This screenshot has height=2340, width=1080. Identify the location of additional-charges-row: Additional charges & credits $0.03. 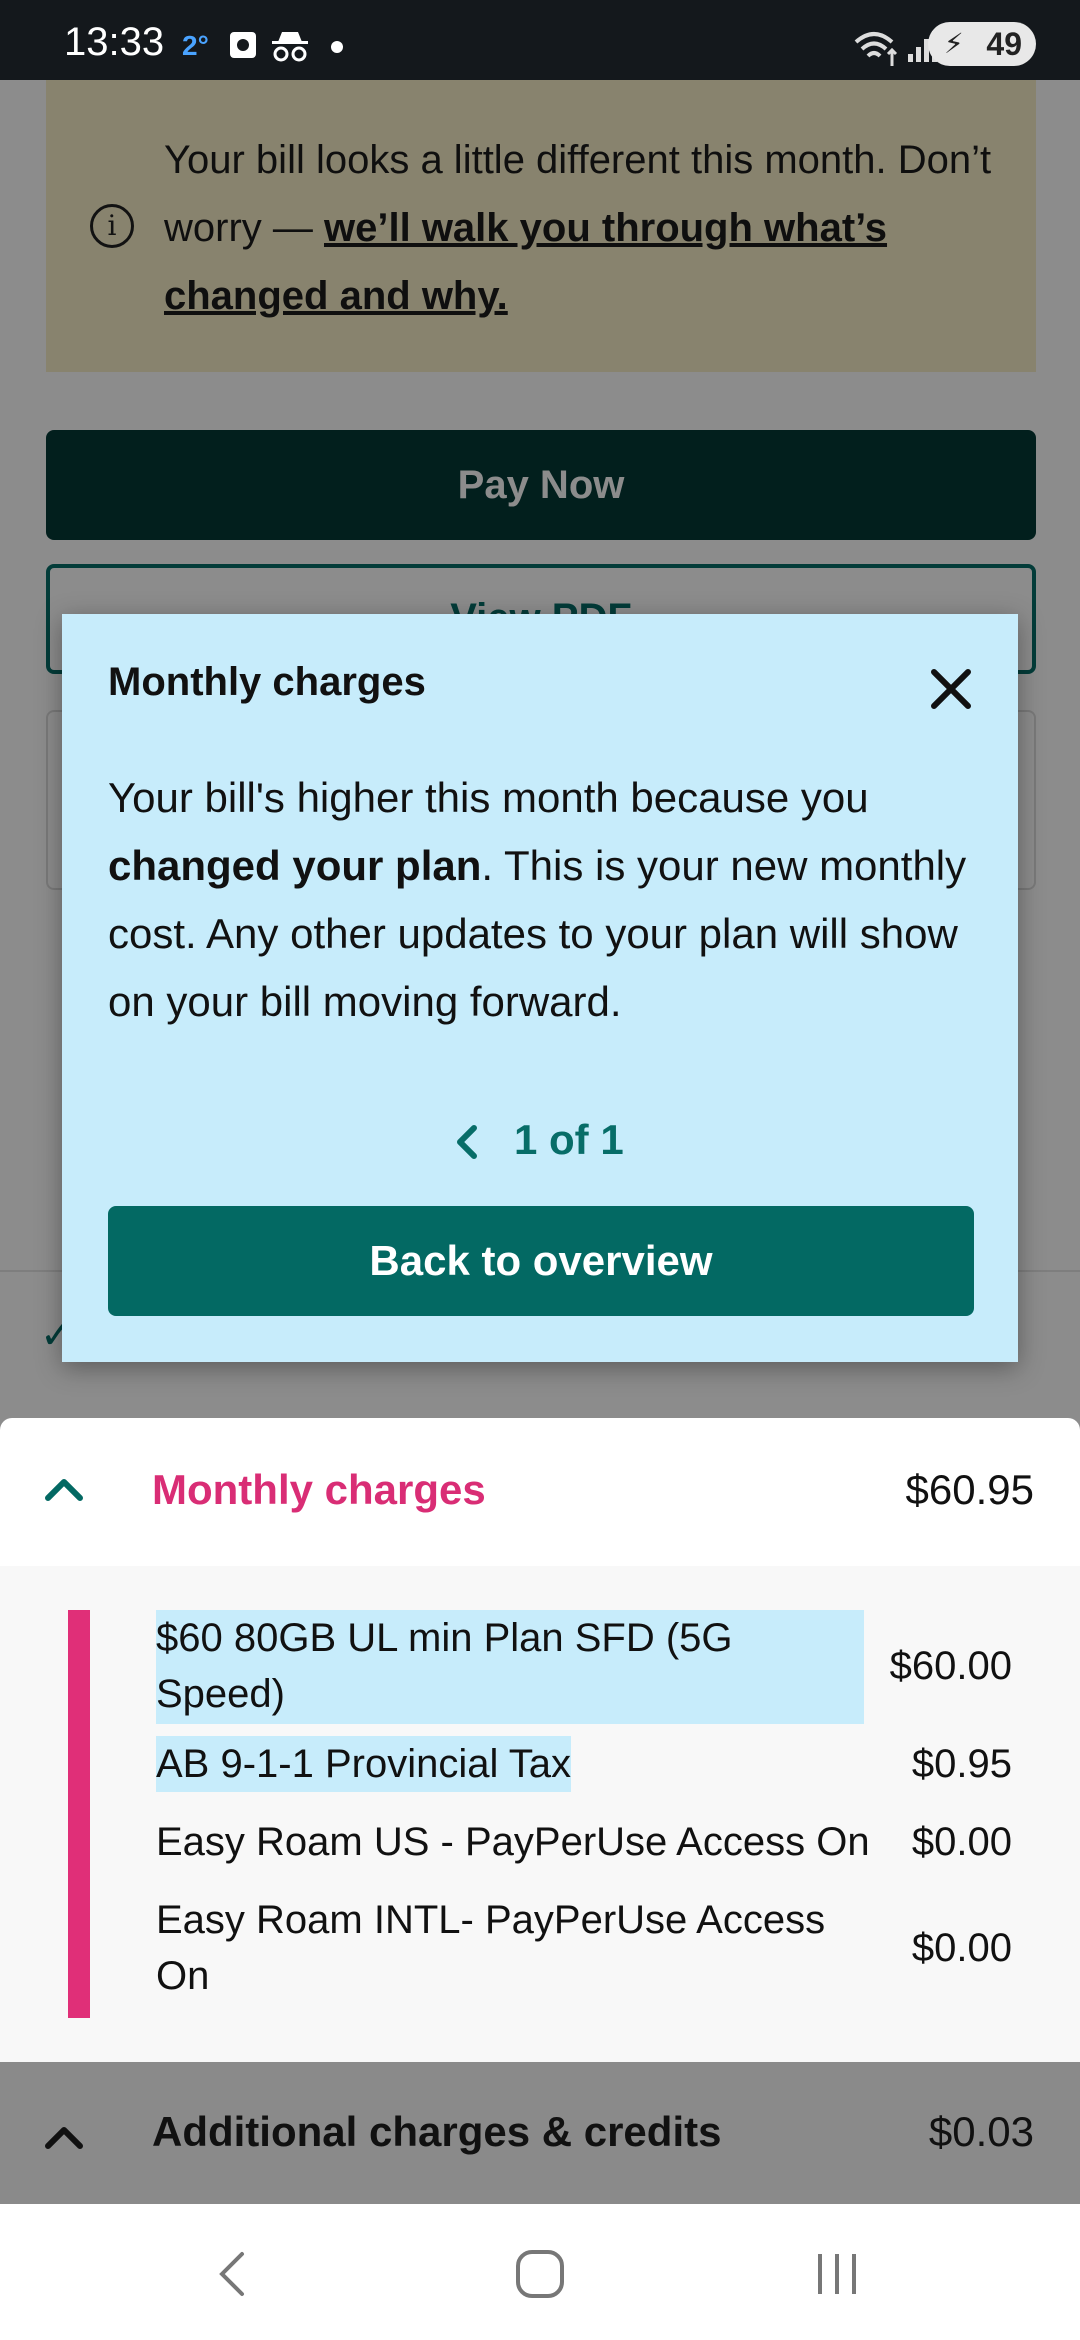
(540, 2133).